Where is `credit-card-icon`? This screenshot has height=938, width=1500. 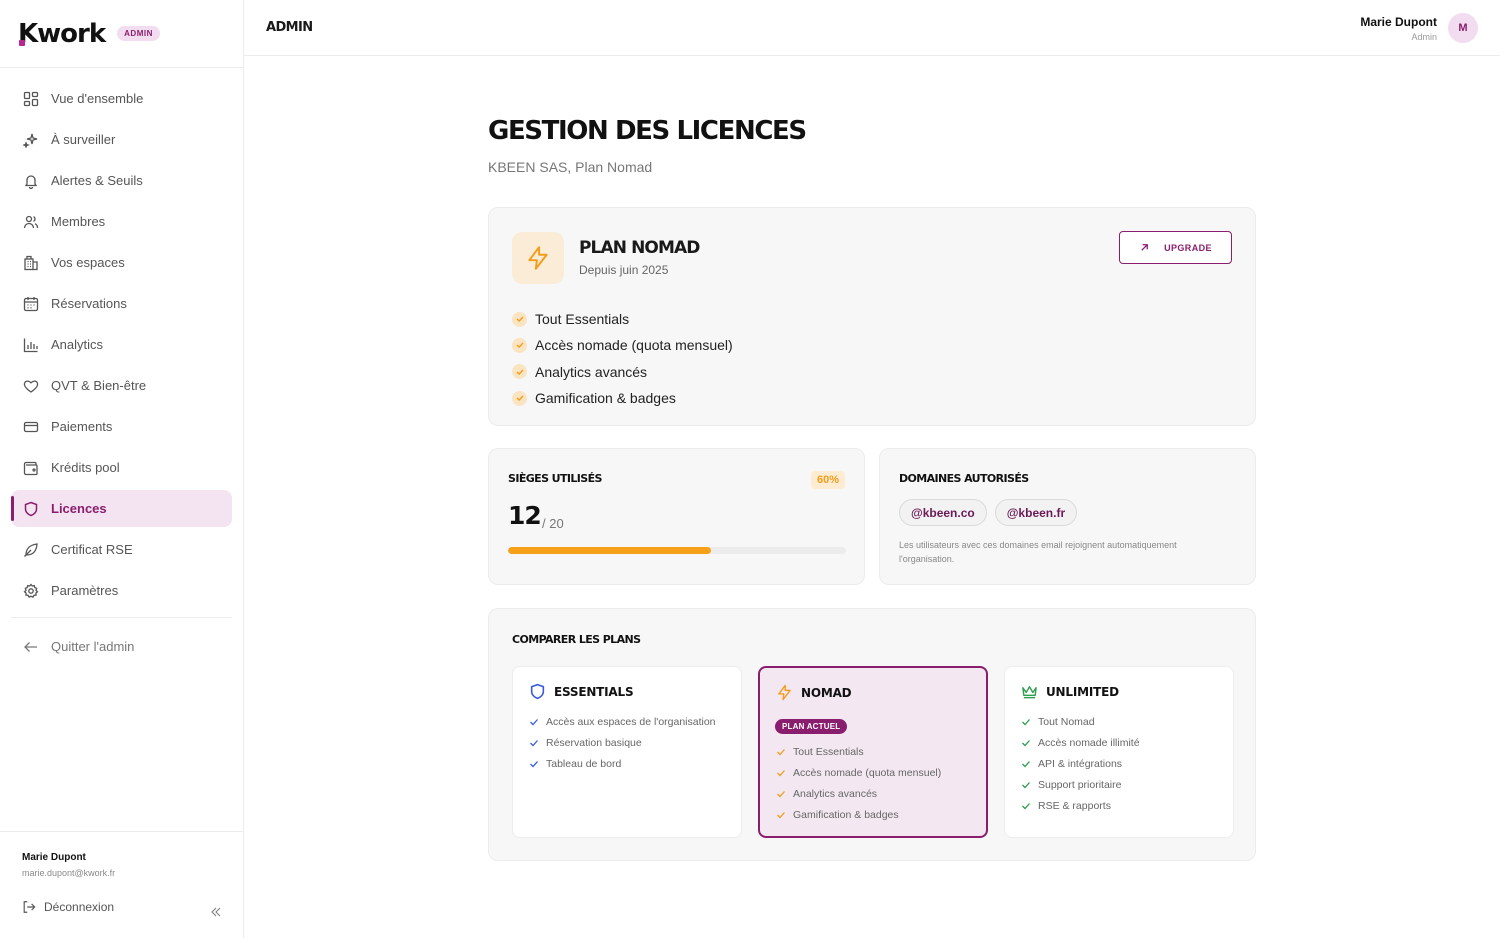
credit-card-icon is located at coordinates (31, 426).